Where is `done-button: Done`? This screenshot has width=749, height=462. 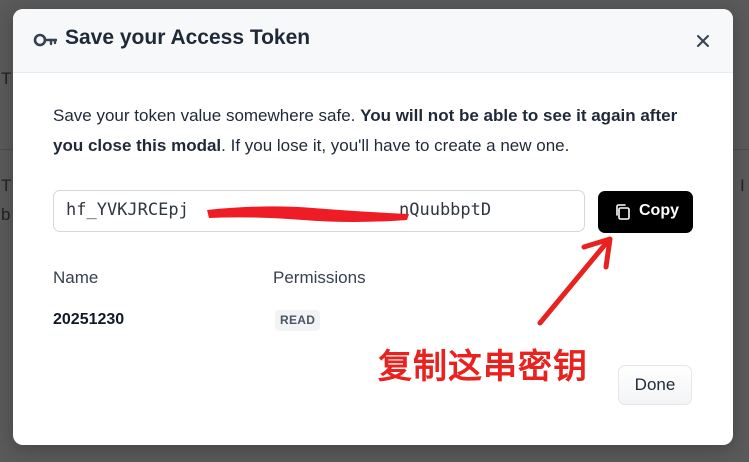
done-button: Done is located at coordinates (655, 385).